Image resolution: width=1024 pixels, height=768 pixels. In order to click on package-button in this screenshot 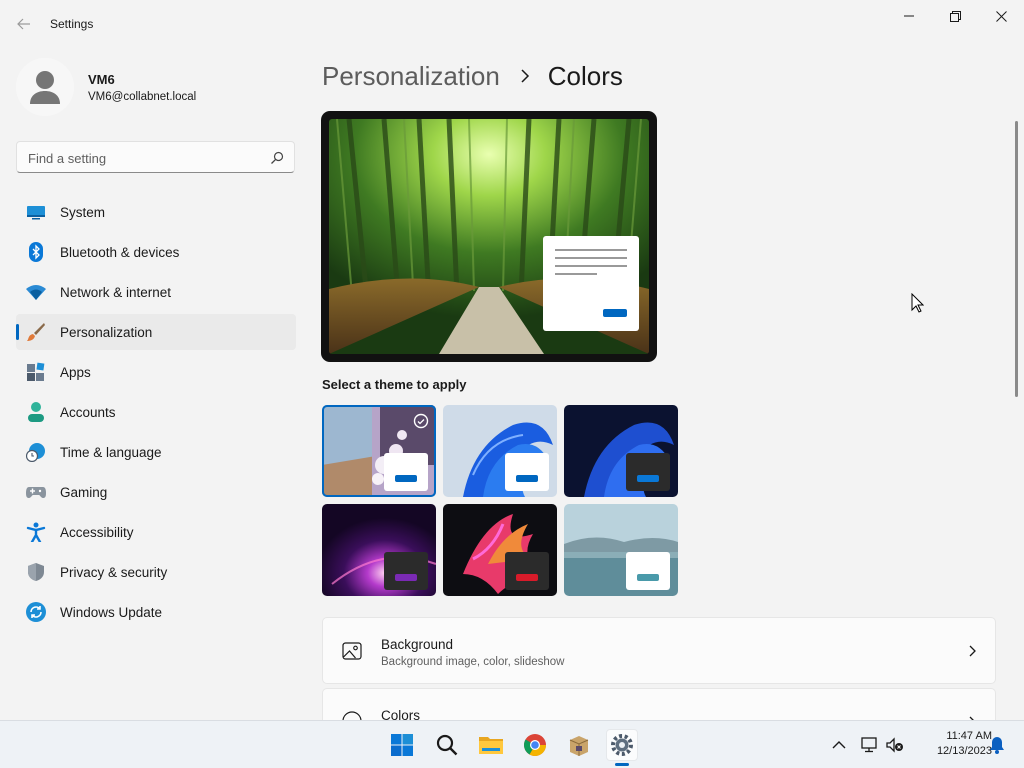, I will do `click(579, 745)`.